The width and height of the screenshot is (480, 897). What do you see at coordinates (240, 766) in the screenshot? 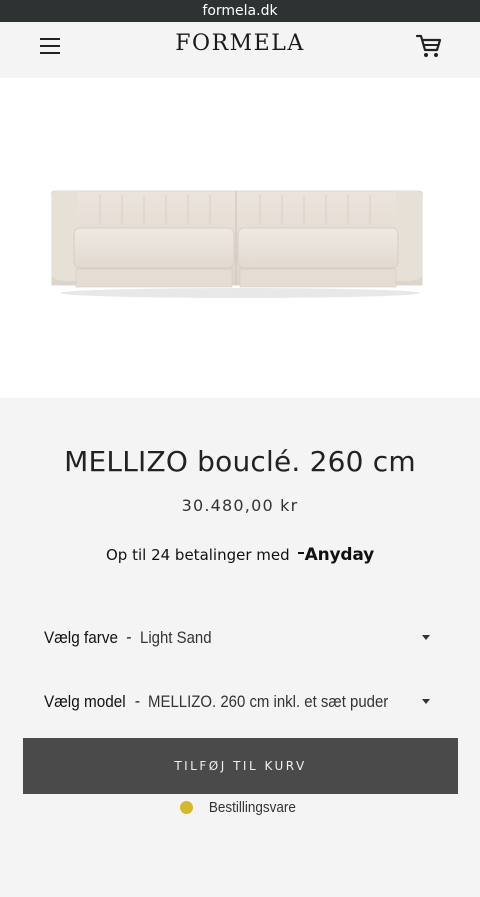
I see `add-to-cart-button: TILFØJ TIL KURV` at bounding box center [240, 766].